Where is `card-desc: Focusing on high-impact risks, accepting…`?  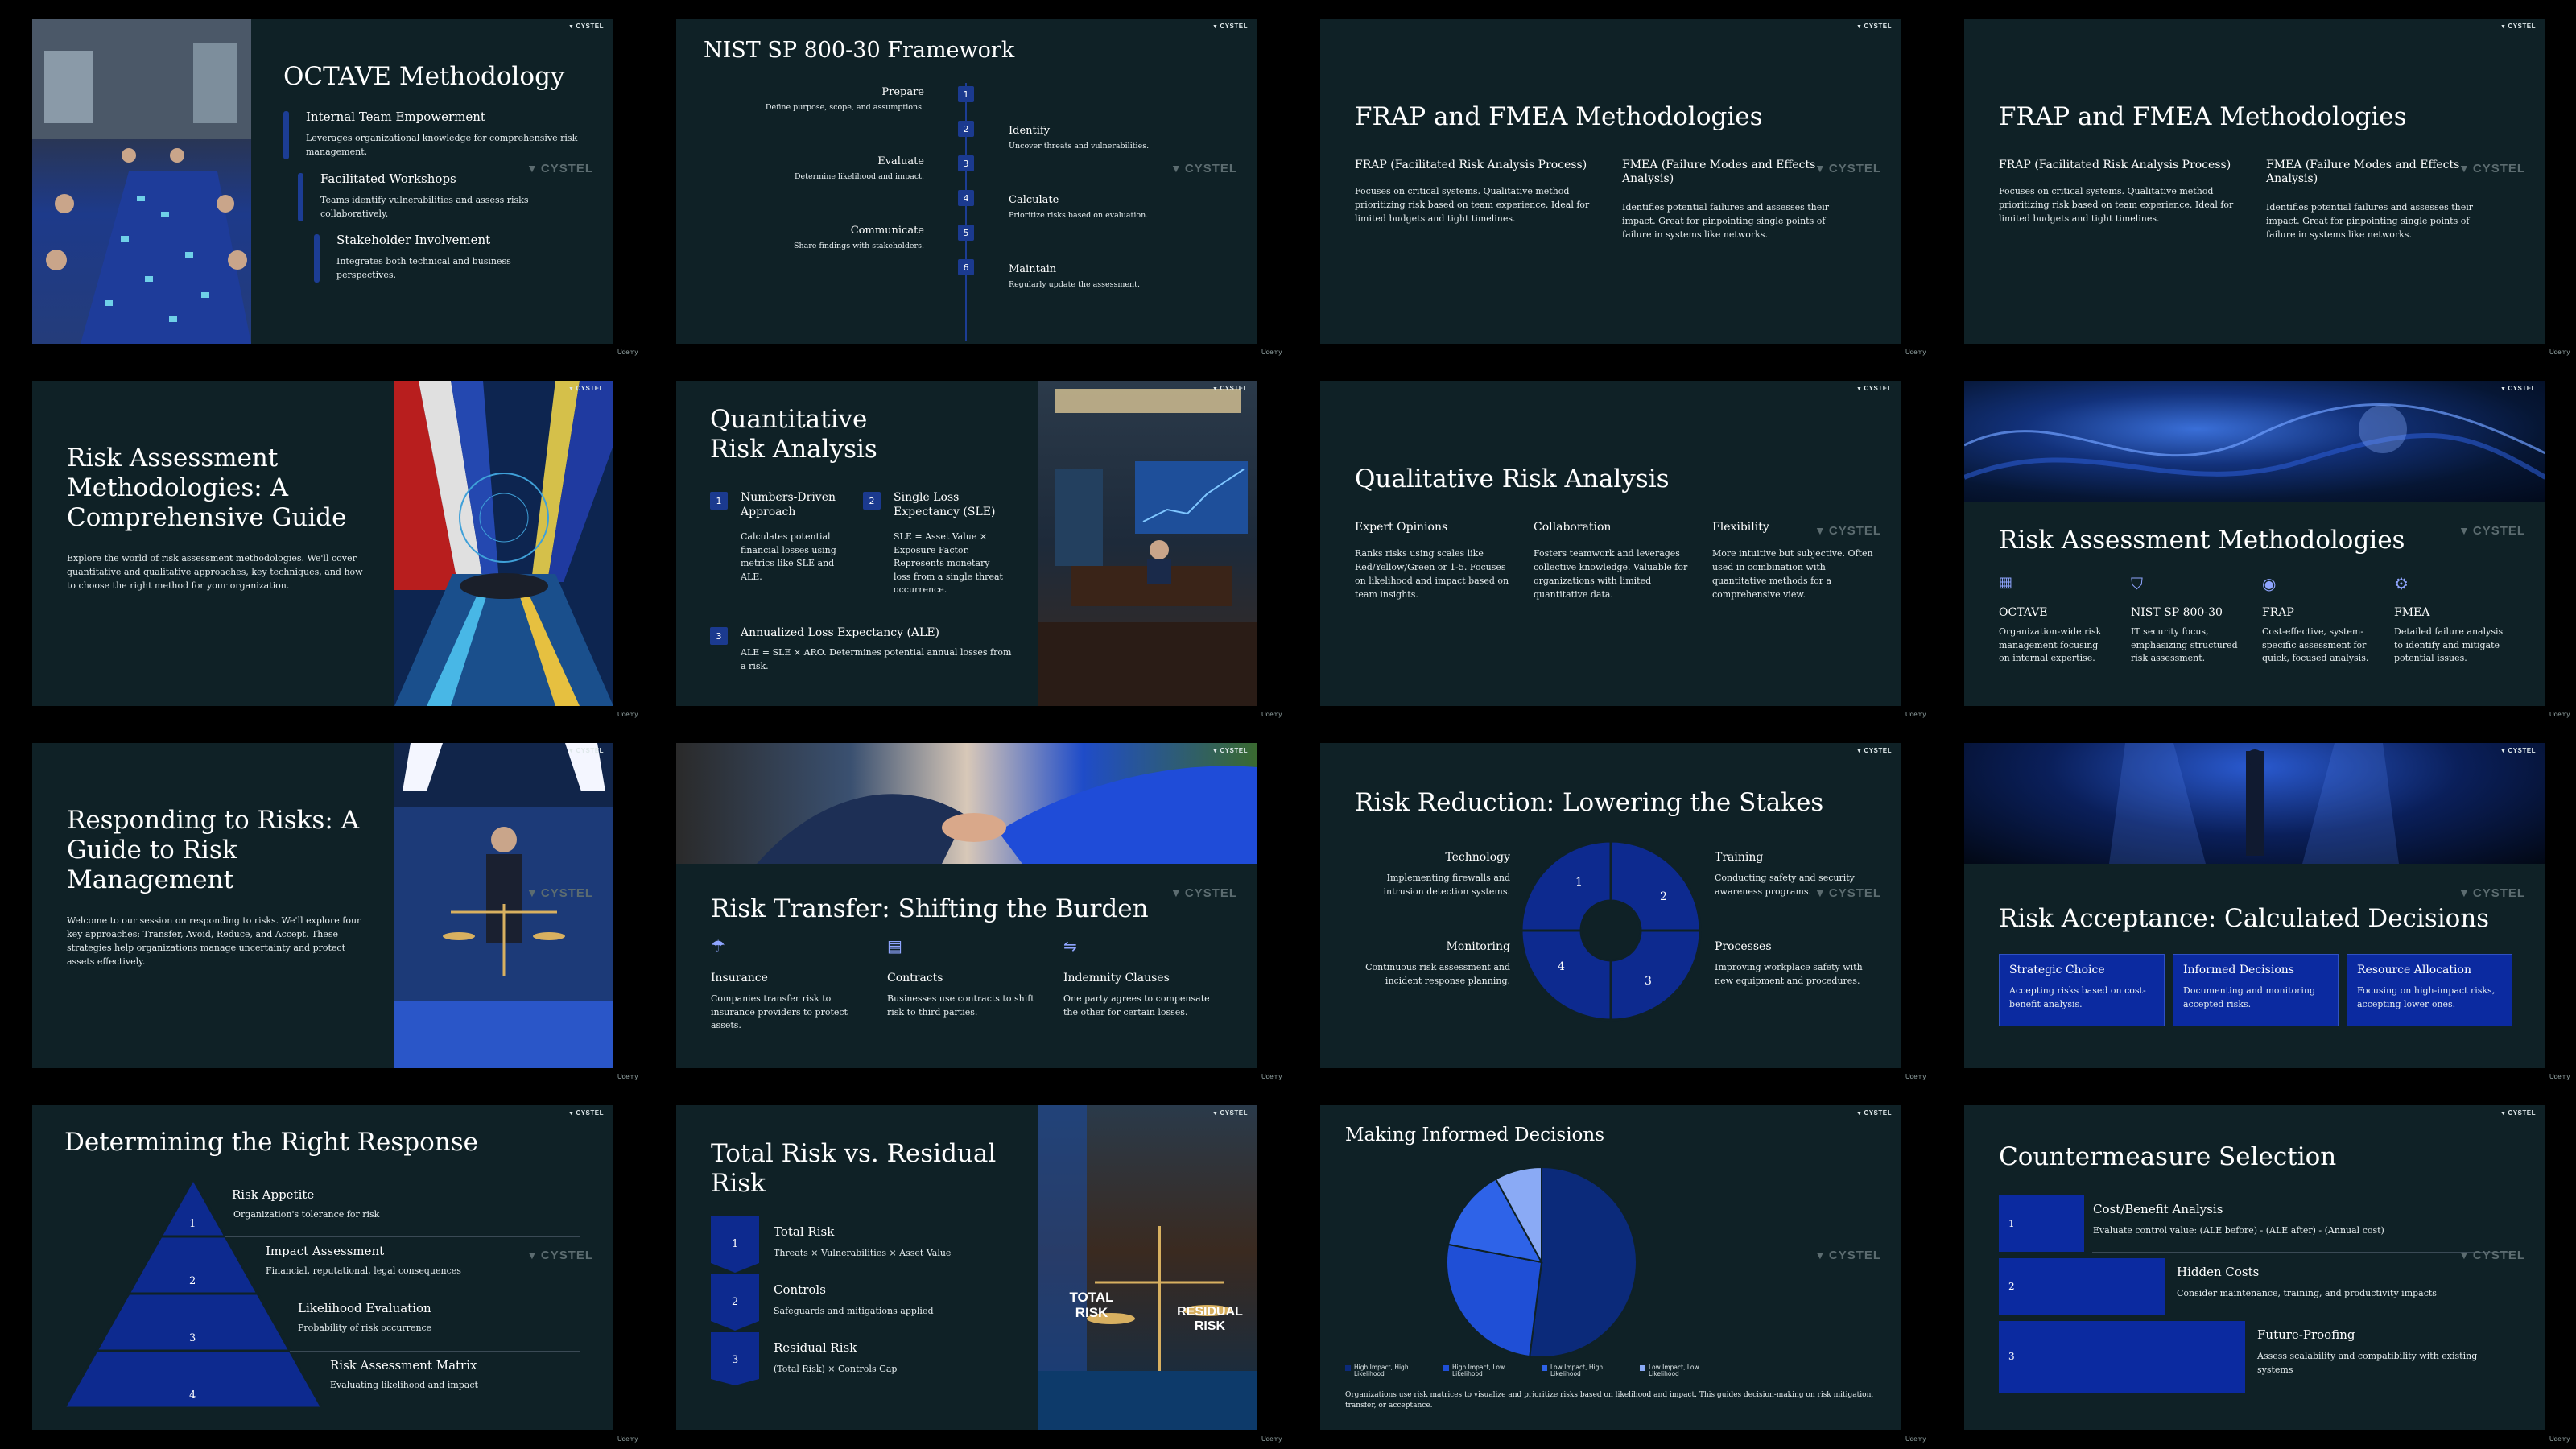
card-desc: Focusing on high-impact risks, accepting… is located at coordinates (2426, 997).